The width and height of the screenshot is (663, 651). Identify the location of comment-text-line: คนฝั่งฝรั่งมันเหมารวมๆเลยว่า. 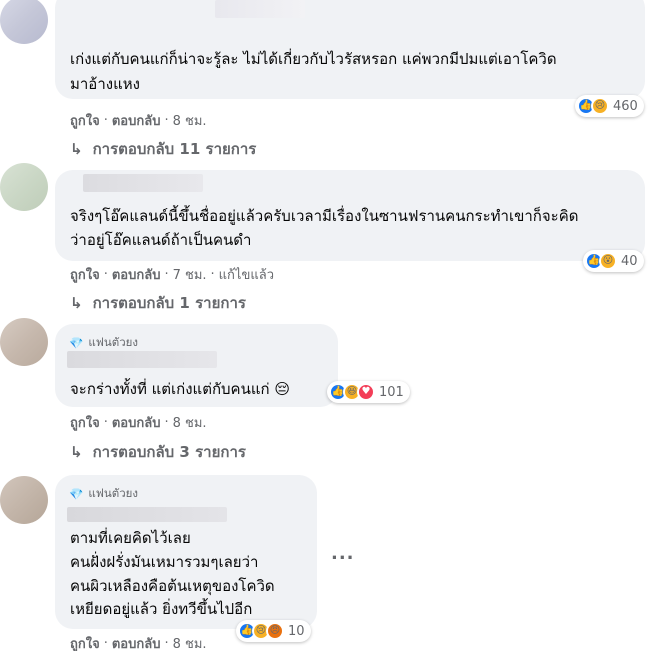
(164, 562).